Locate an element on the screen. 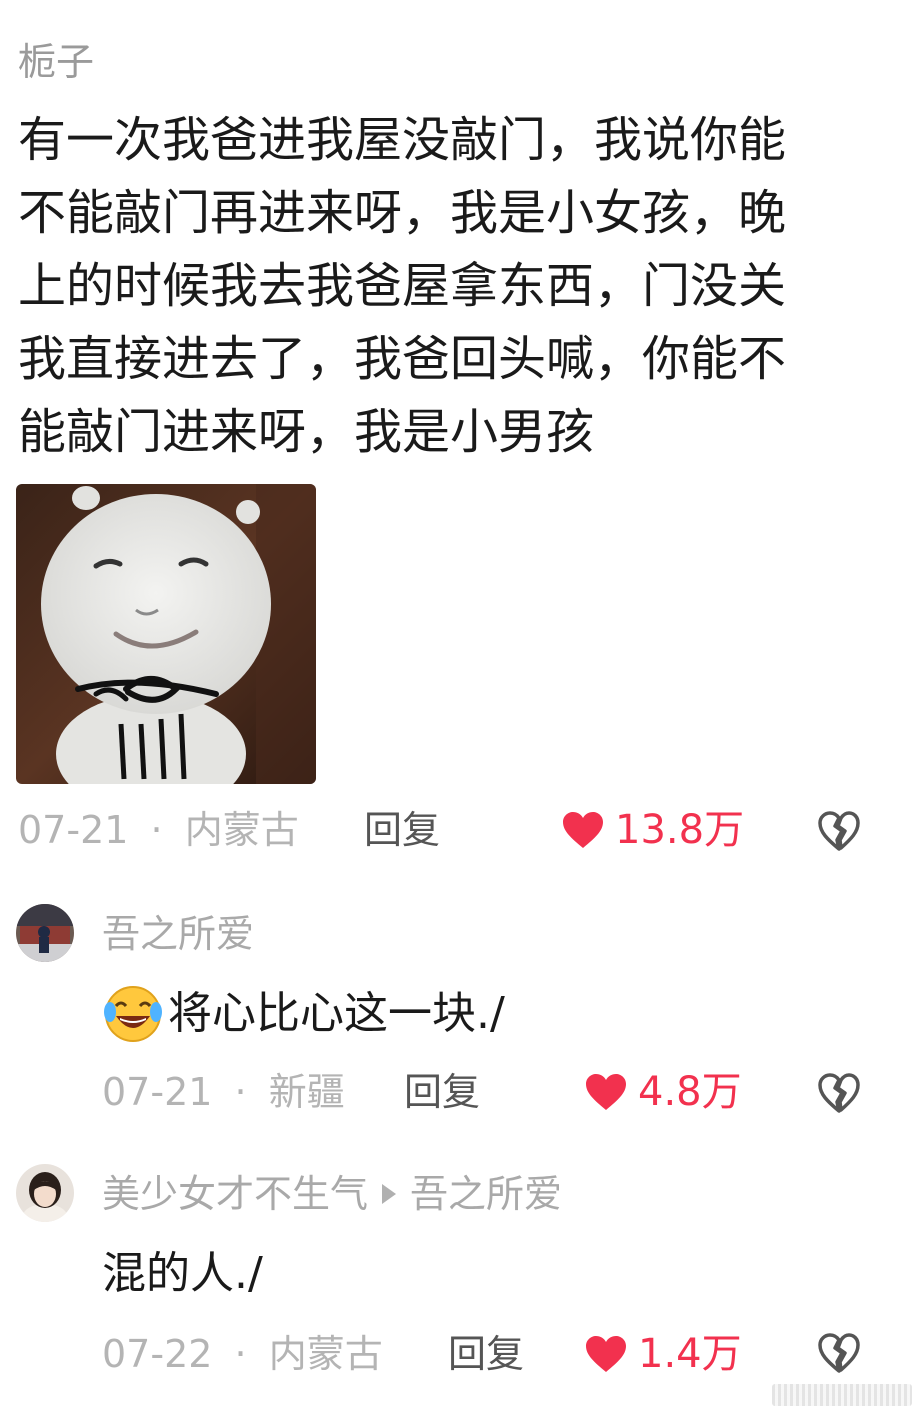  meme-sticker-graphic is located at coordinates (166, 634).